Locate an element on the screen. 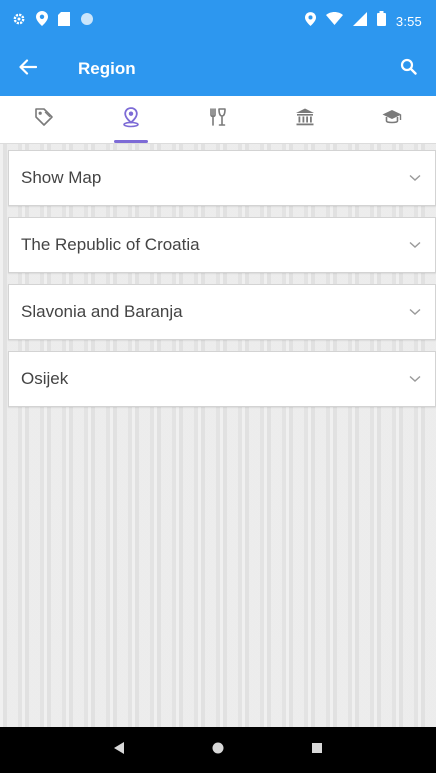 Image resolution: width=436 pixels, height=773 pixels. graduation-cap-icon is located at coordinates (392, 119).